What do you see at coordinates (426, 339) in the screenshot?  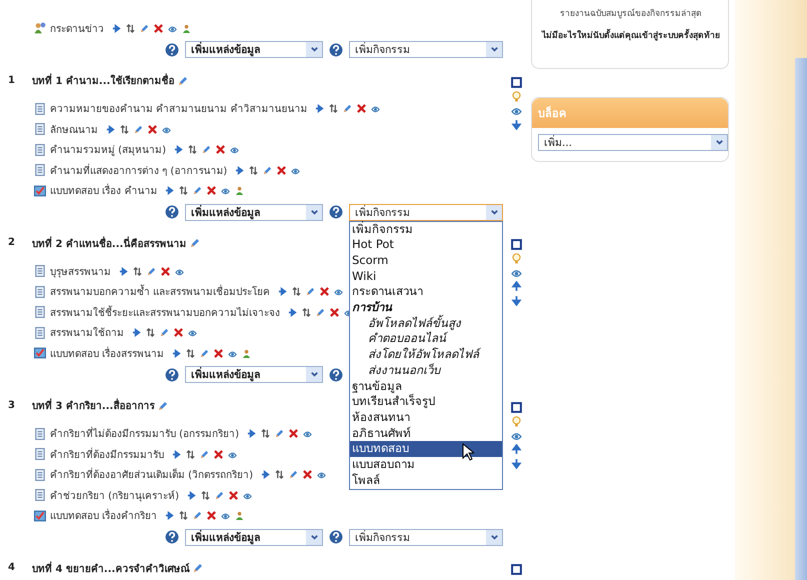 I see `menu-option: คำตอบออนไลน์` at bounding box center [426, 339].